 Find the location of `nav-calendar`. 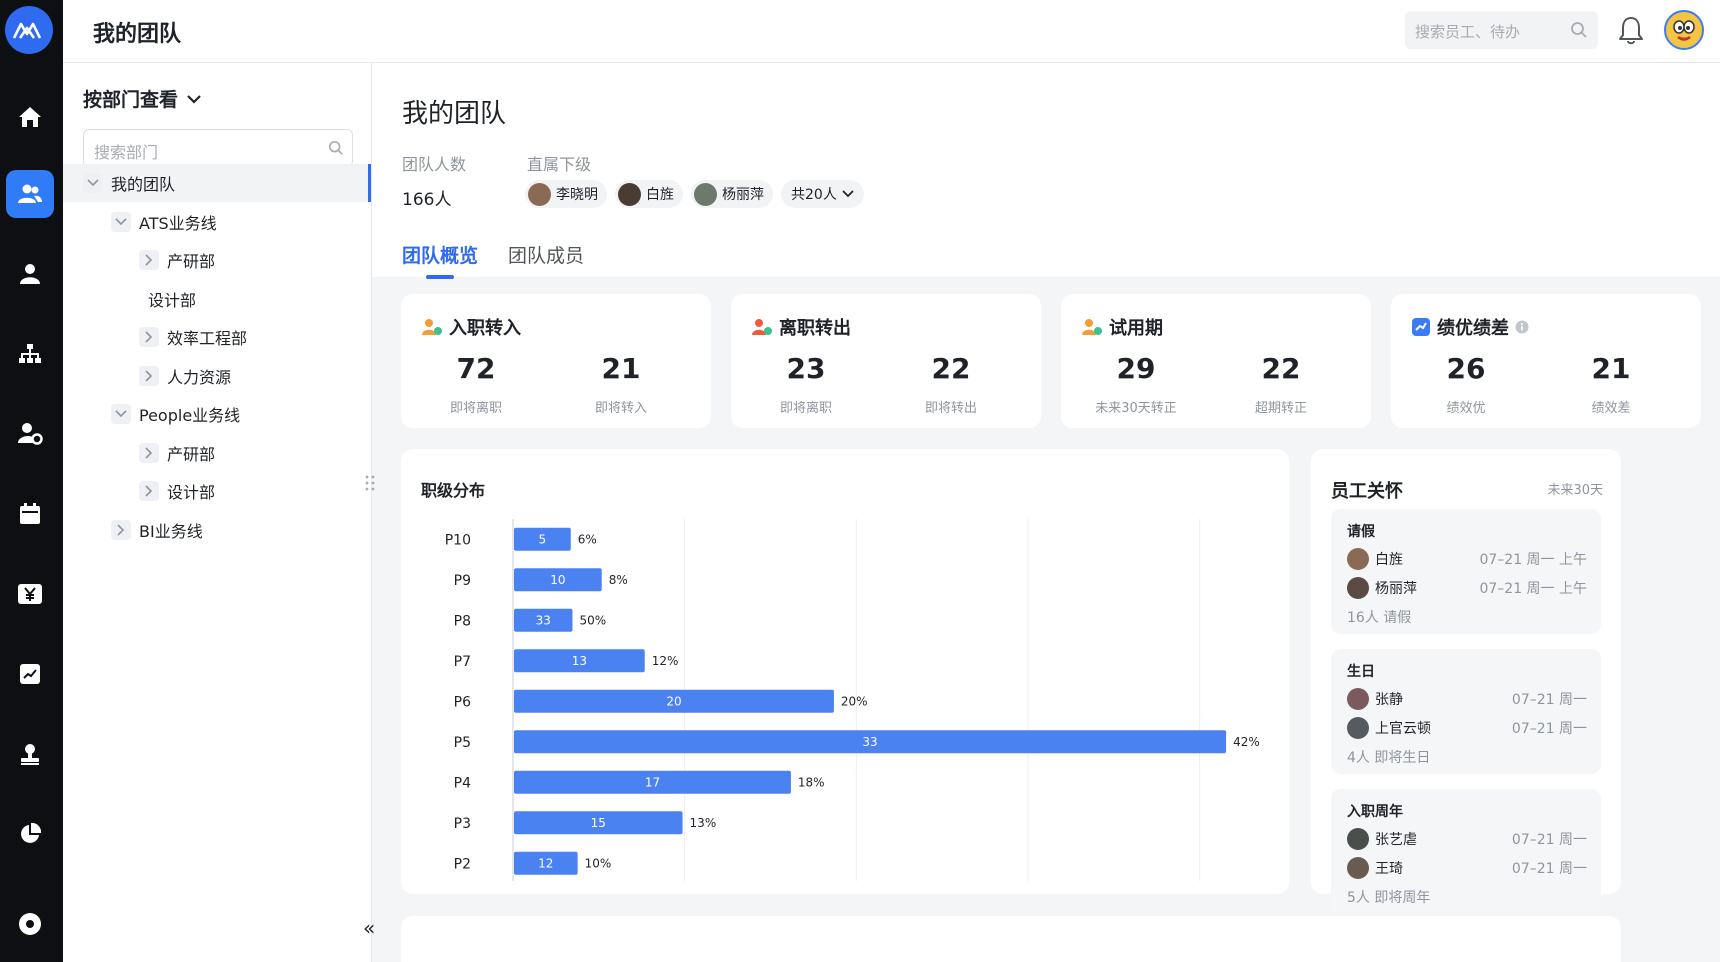

nav-calendar is located at coordinates (30, 514).